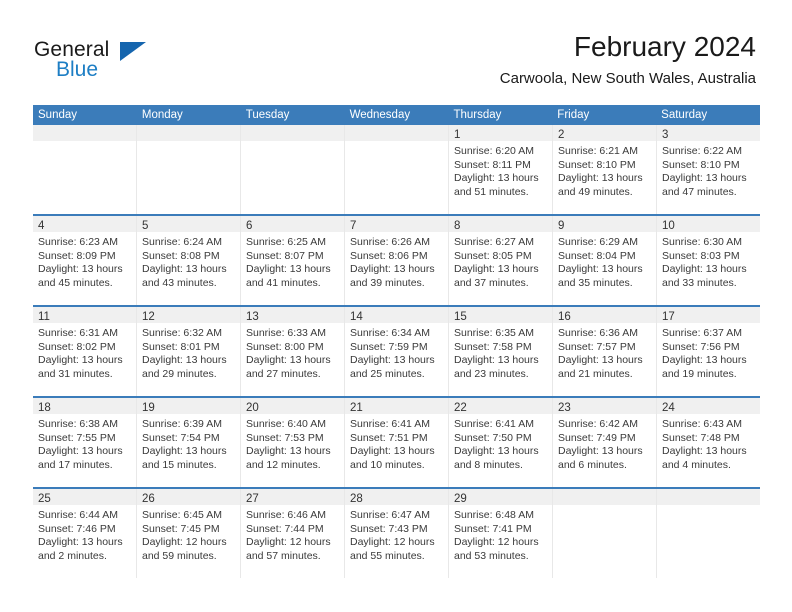  Describe the element at coordinates (460, 408) in the screenshot. I see `day-number: 22` at that location.